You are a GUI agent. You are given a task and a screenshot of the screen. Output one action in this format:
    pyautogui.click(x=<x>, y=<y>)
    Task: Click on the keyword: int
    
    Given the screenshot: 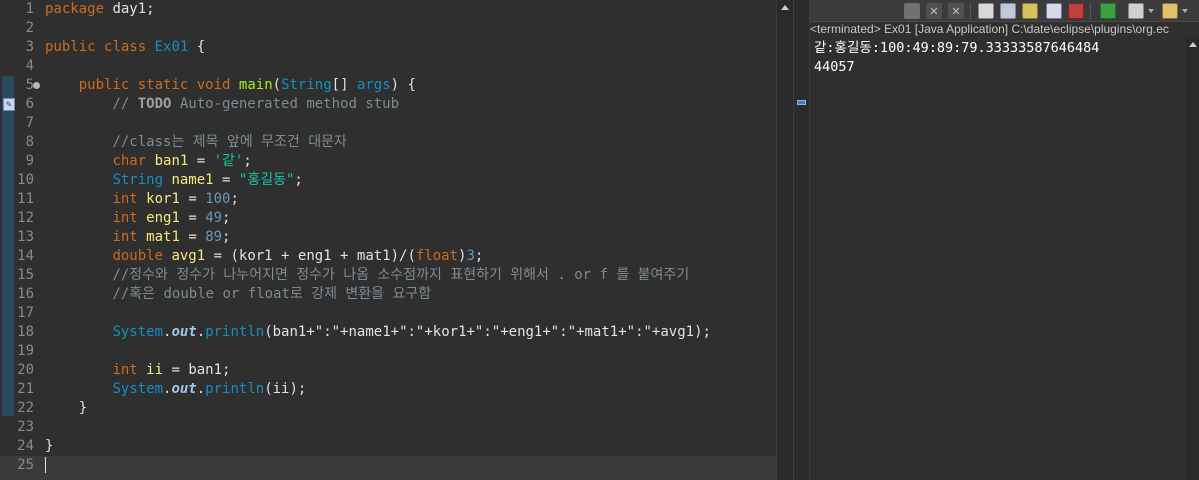 What is the action you would take?
    pyautogui.click(x=125, y=199)
    